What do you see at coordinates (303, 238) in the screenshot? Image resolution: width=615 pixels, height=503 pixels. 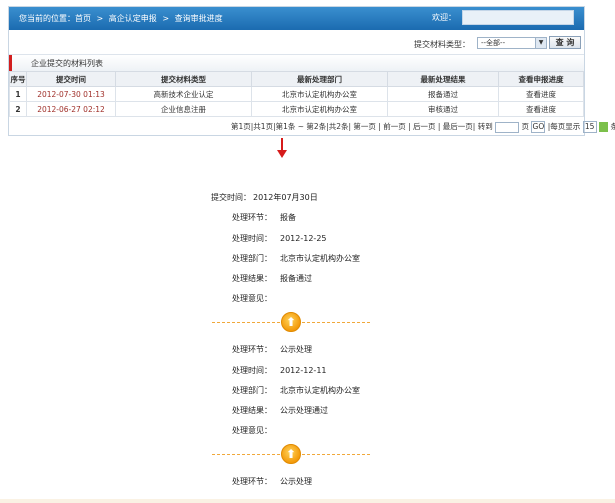 I see `time-value: 2012-12-25` at bounding box center [303, 238].